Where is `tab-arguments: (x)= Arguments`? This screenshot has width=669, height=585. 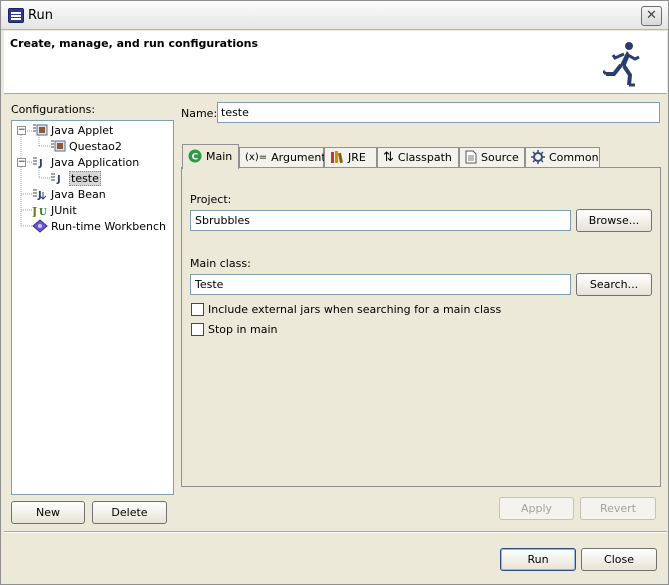 tab-arguments: (x)= Arguments is located at coordinates (285, 157).